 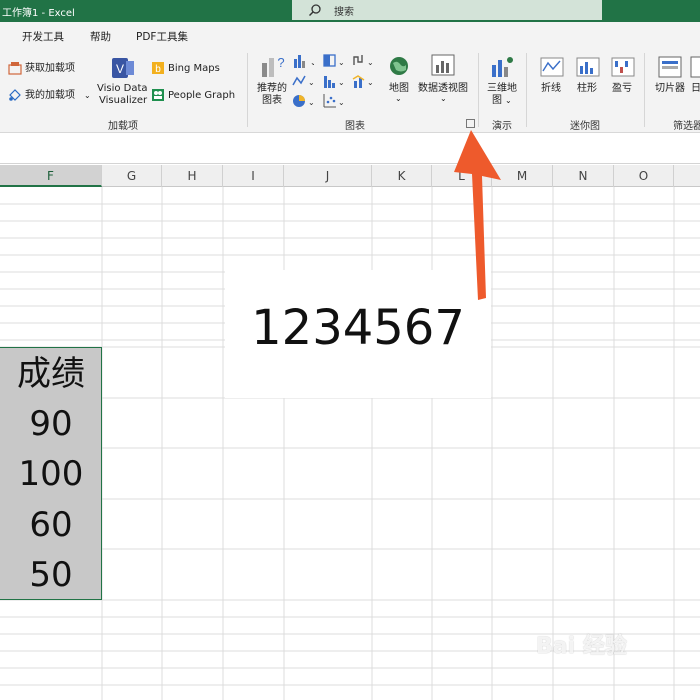 What do you see at coordinates (477, 215) in the screenshot?
I see `annotation-arrow` at bounding box center [477, 215].